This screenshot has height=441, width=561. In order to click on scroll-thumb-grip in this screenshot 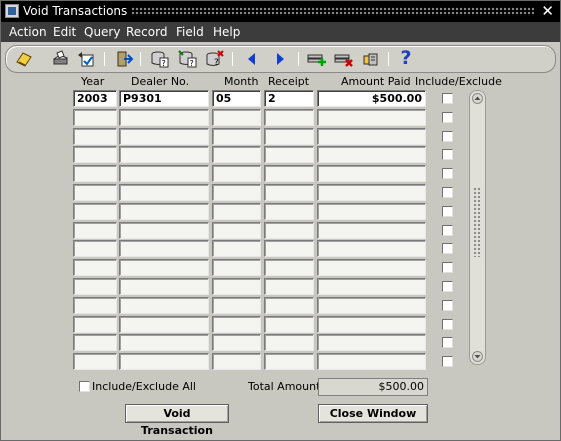, I will do `click(477, 222)`.